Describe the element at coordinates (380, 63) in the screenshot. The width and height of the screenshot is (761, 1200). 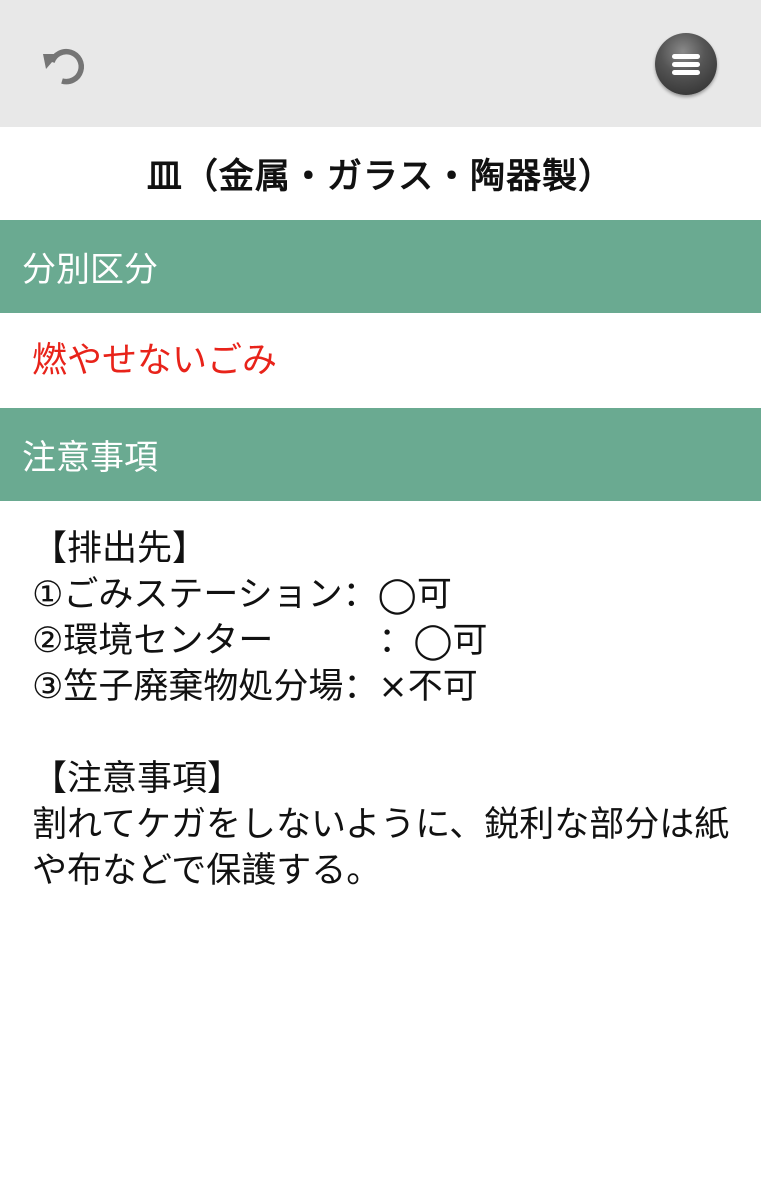
I see `top-bar` at that location.